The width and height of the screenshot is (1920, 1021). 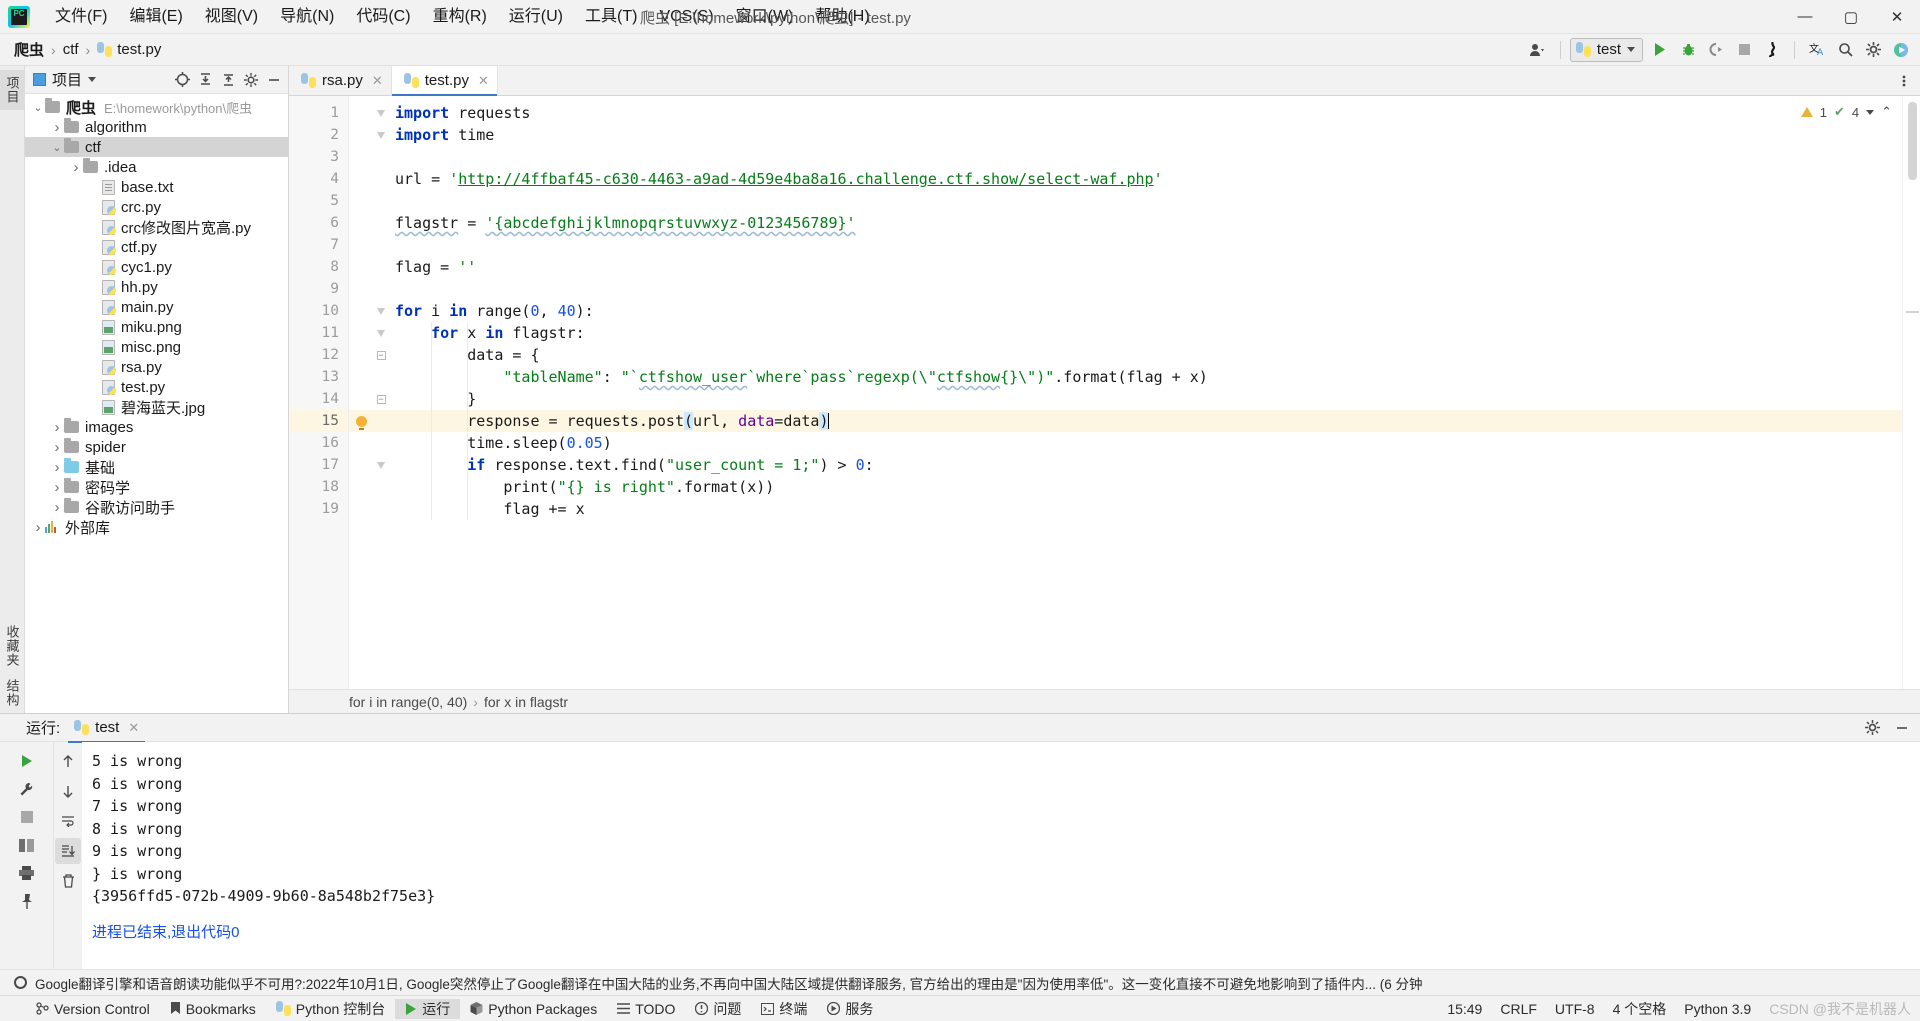 I want to click on tree-item: › algorithm, so click(x=156, y=127).